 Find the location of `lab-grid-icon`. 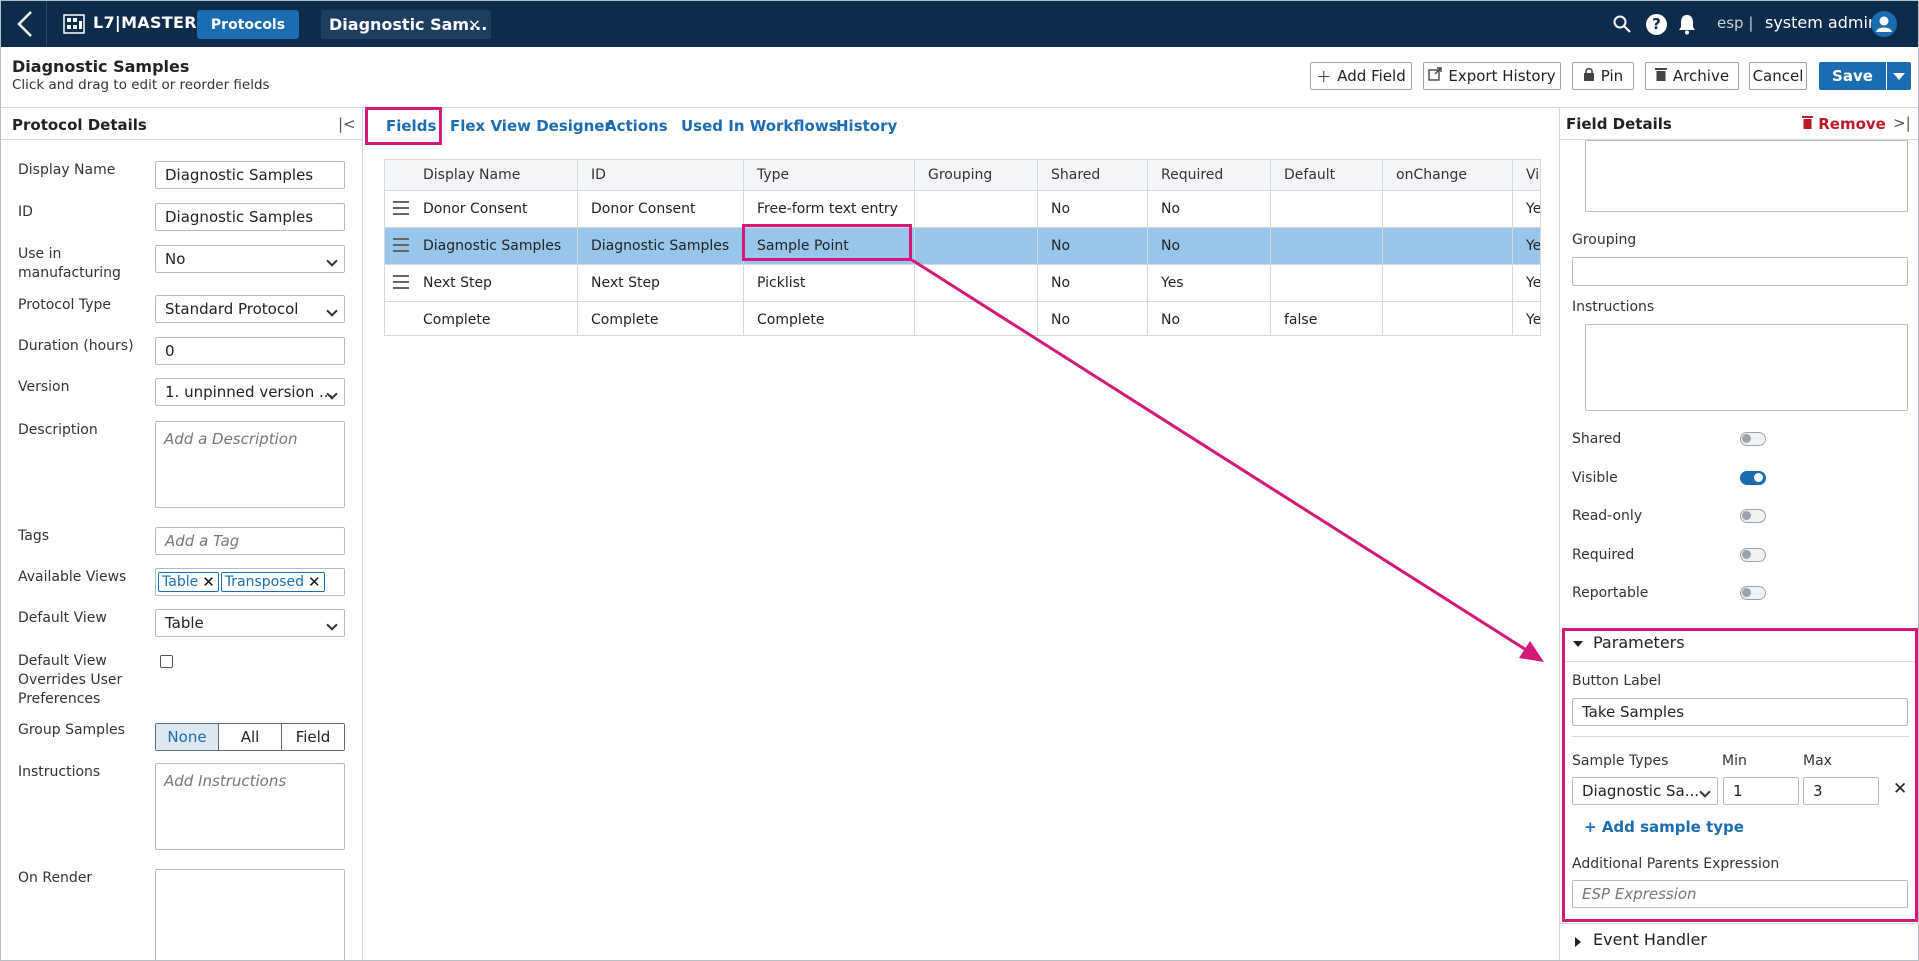

lab-grid-icon is located at coordinates (74, 24).